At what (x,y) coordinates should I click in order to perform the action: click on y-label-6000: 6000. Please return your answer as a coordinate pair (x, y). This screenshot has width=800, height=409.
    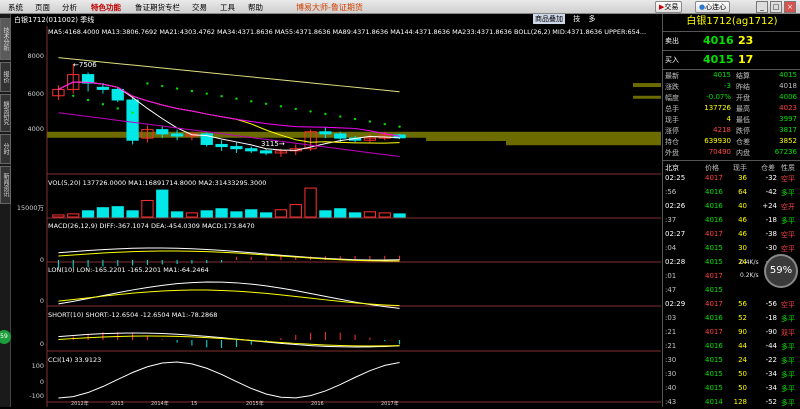
    Looking at the image, I should click on (35, 94).